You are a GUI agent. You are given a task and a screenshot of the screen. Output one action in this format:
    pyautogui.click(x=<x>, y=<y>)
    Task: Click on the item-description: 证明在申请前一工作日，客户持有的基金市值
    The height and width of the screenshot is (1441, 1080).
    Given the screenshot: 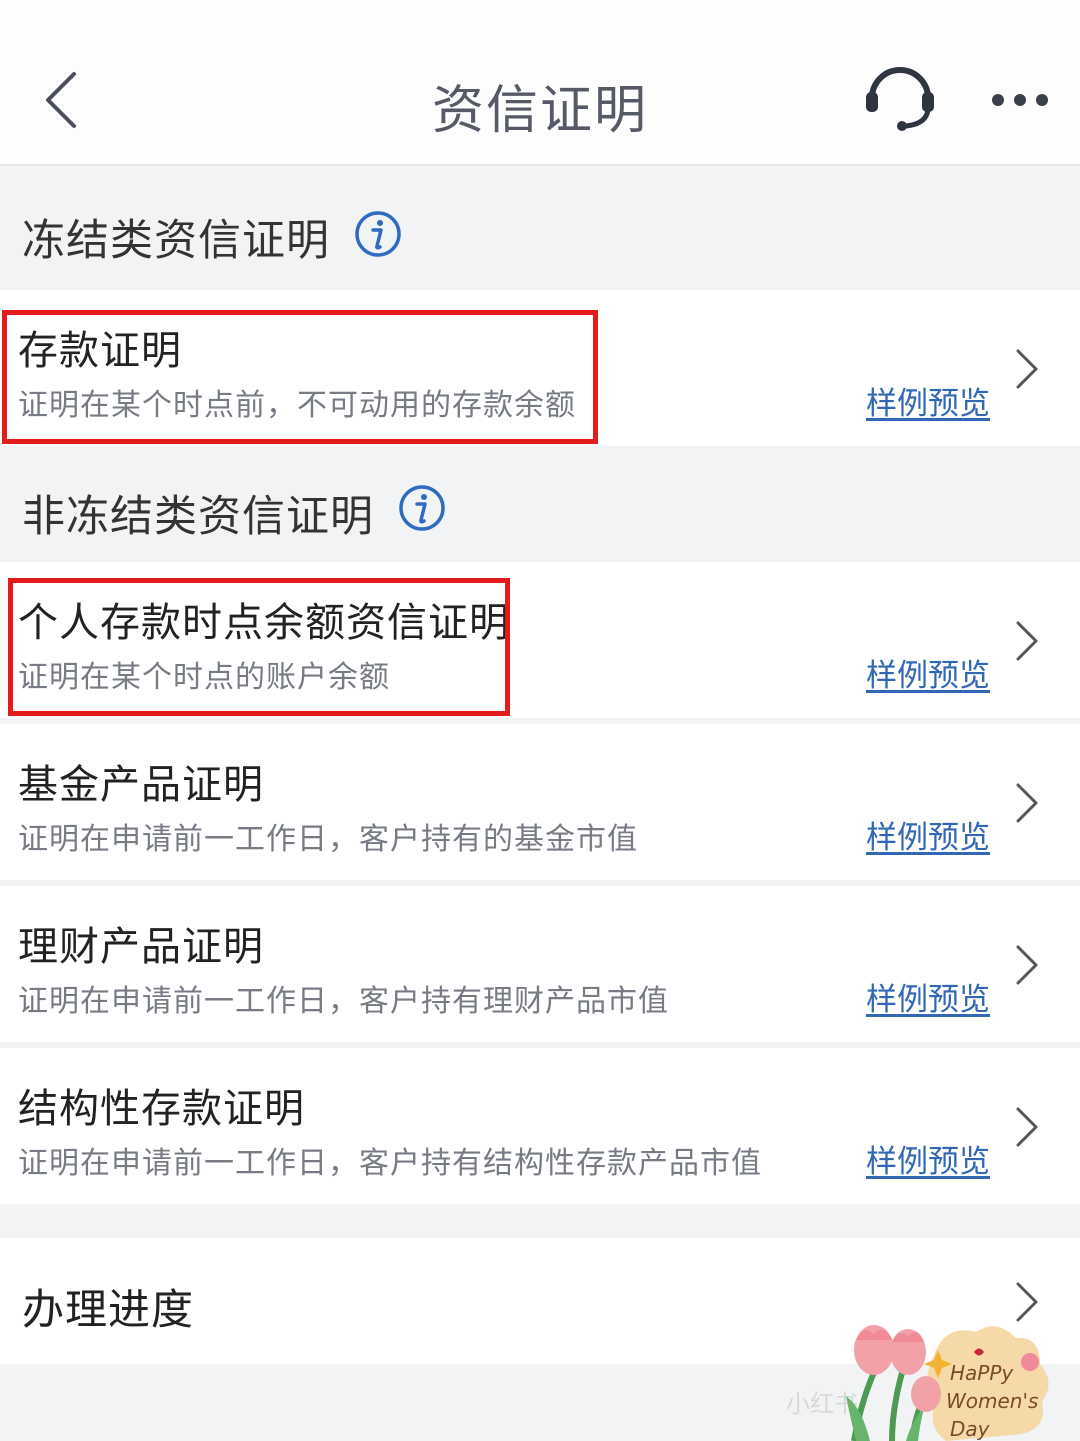 What is the action you would take?
    pyautogui.click(x=328, y=839)
    